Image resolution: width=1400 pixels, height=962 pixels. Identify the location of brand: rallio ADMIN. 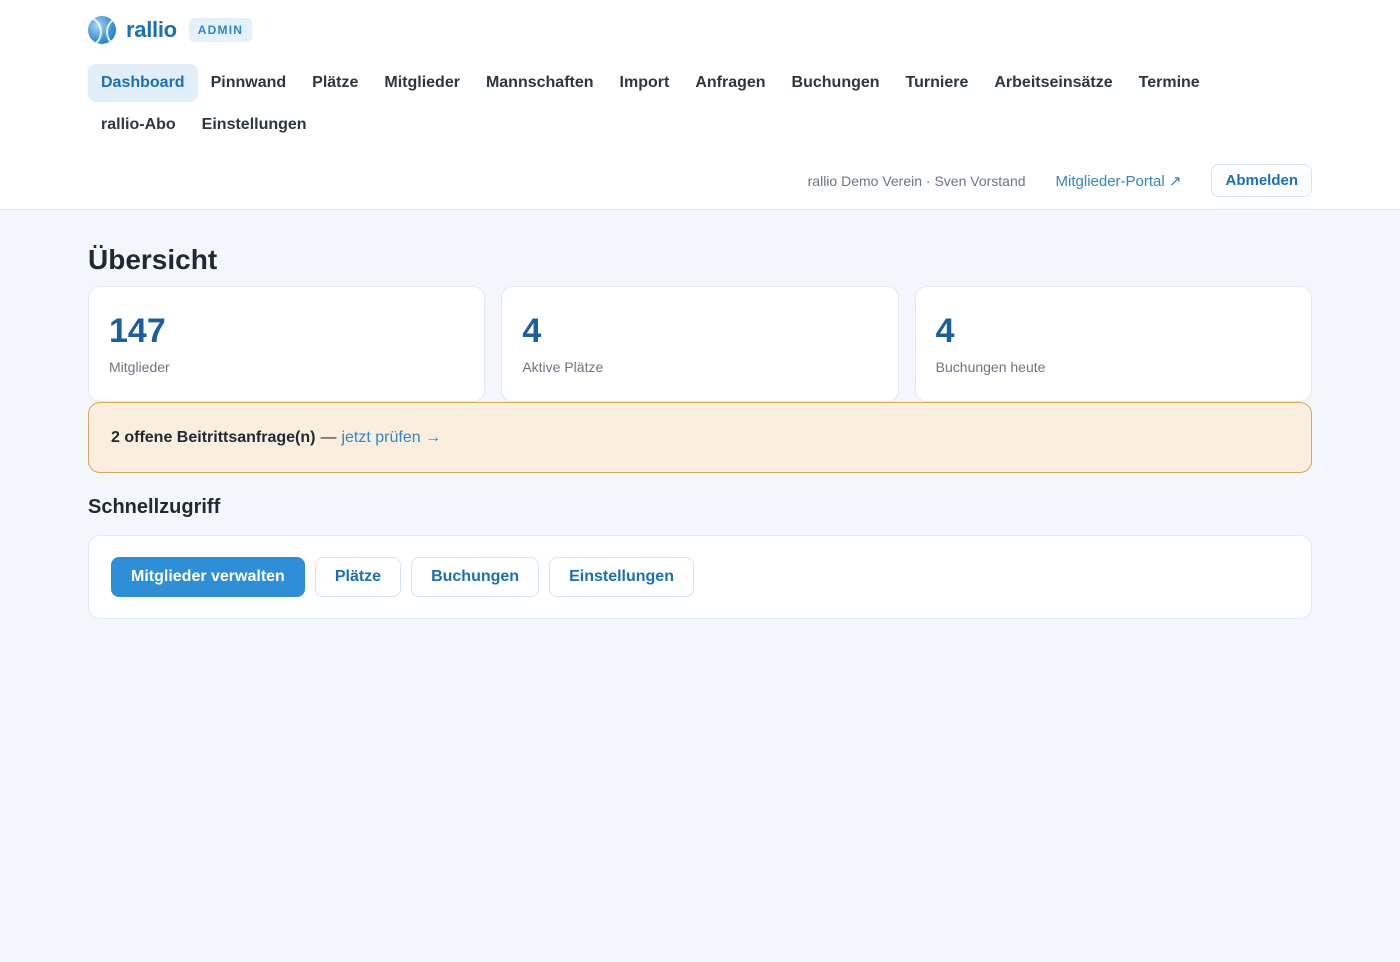
(170, 30).